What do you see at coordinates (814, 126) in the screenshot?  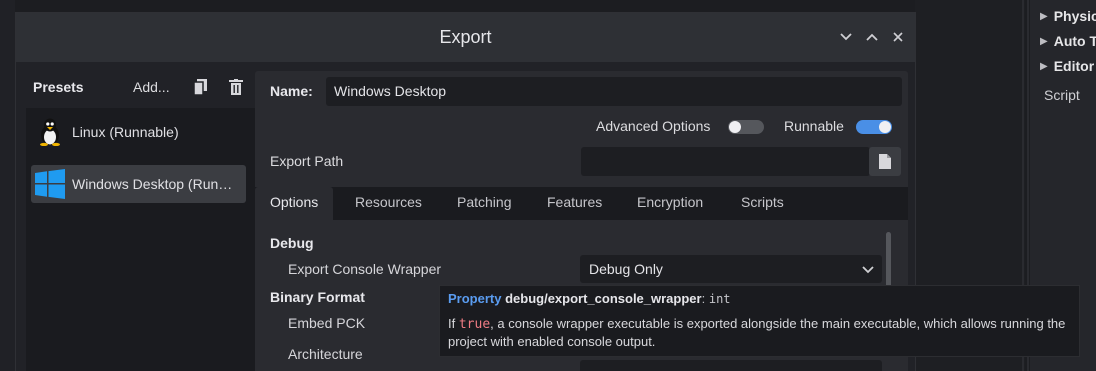 I see `runnable-label: Runnable` at bounding box center [814, 126].